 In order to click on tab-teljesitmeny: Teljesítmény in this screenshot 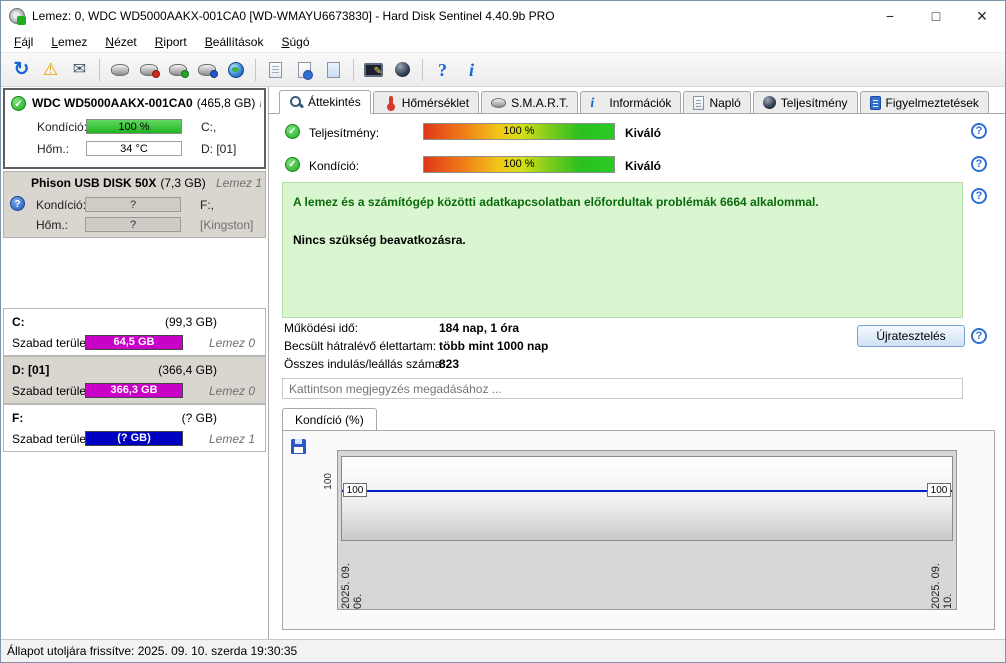, I will do `click(805, 102)`.